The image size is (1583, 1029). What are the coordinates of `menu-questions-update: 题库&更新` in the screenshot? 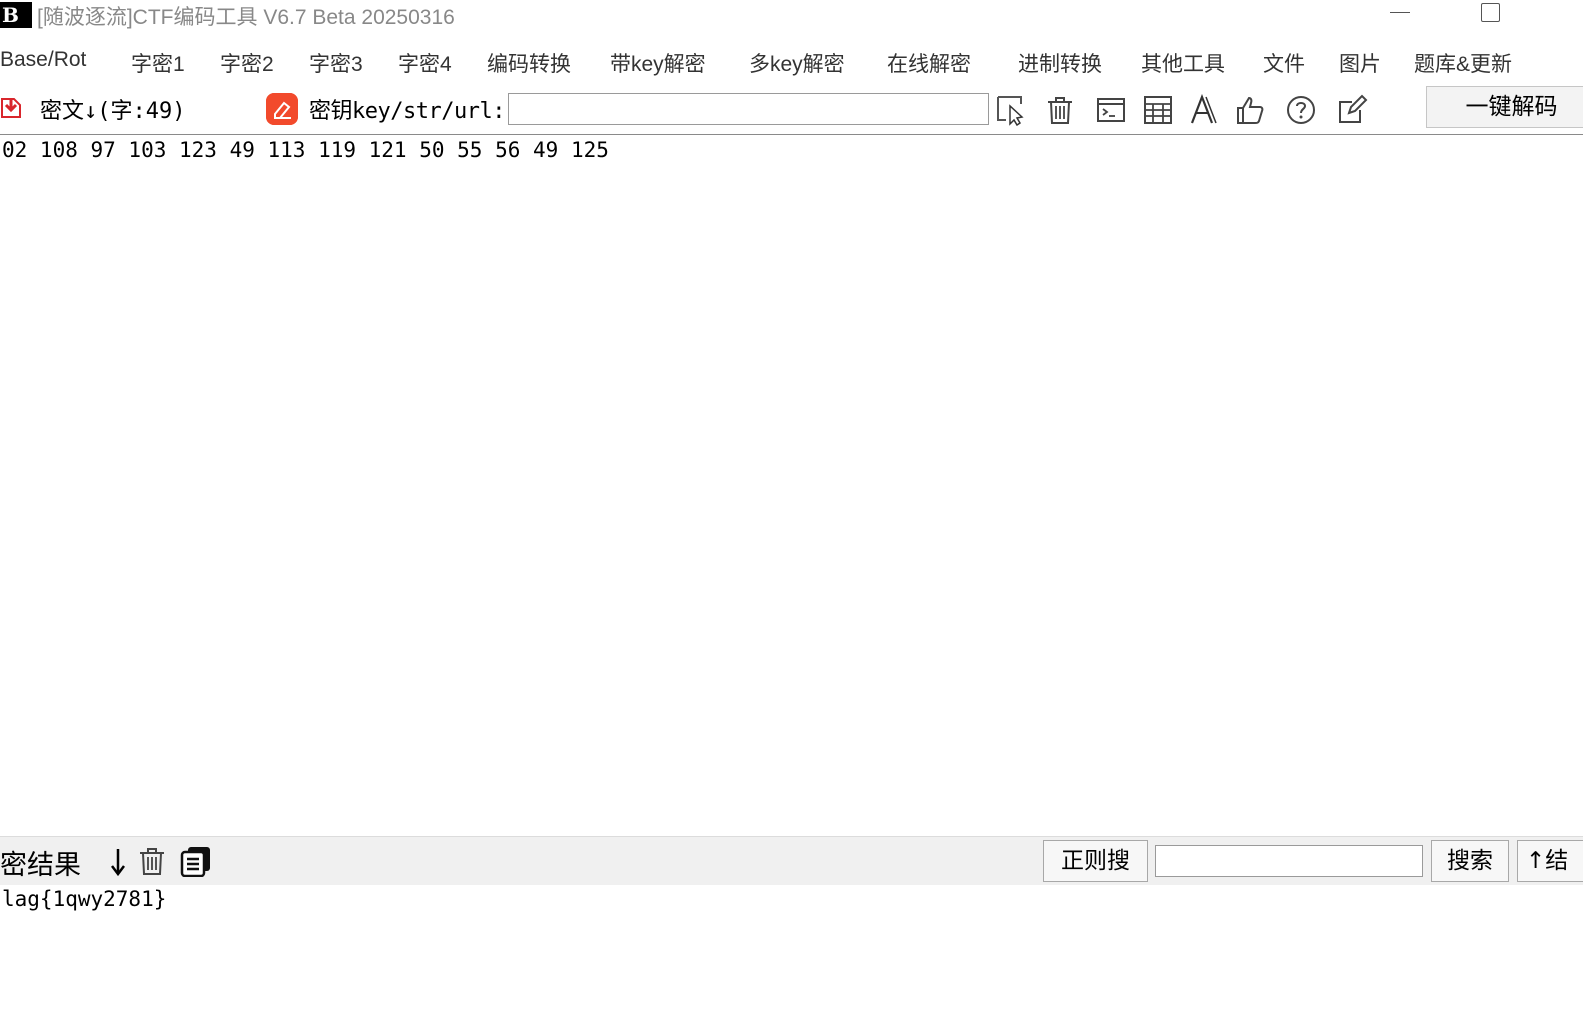 It's located at (1463, 63).